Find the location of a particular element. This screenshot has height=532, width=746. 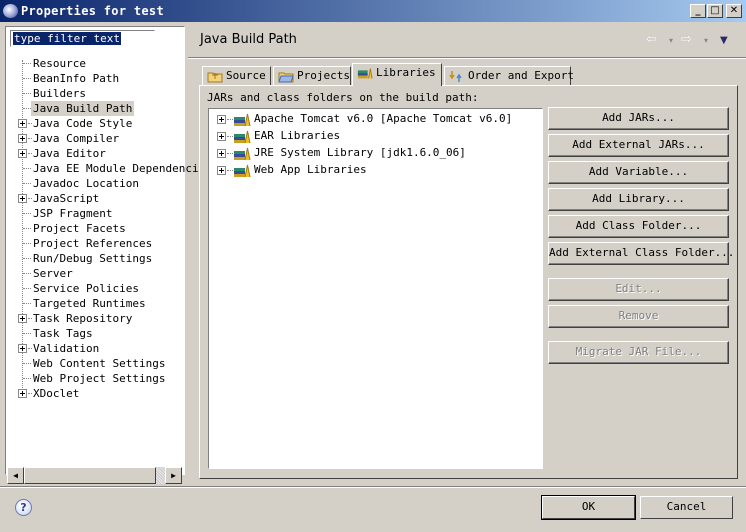

scroll-thumb is located at coordinates (90, 475).